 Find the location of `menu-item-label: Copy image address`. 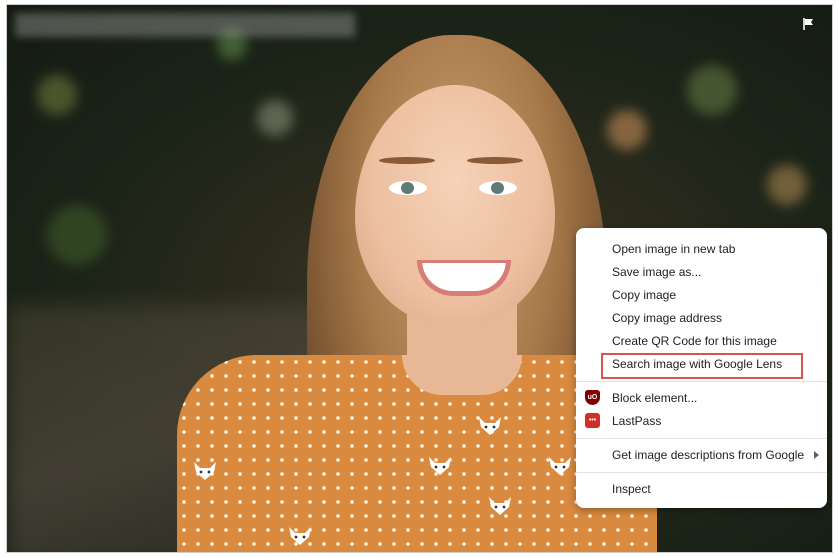

menu-item-label: Copy image address is located at coordinates (667, 318).